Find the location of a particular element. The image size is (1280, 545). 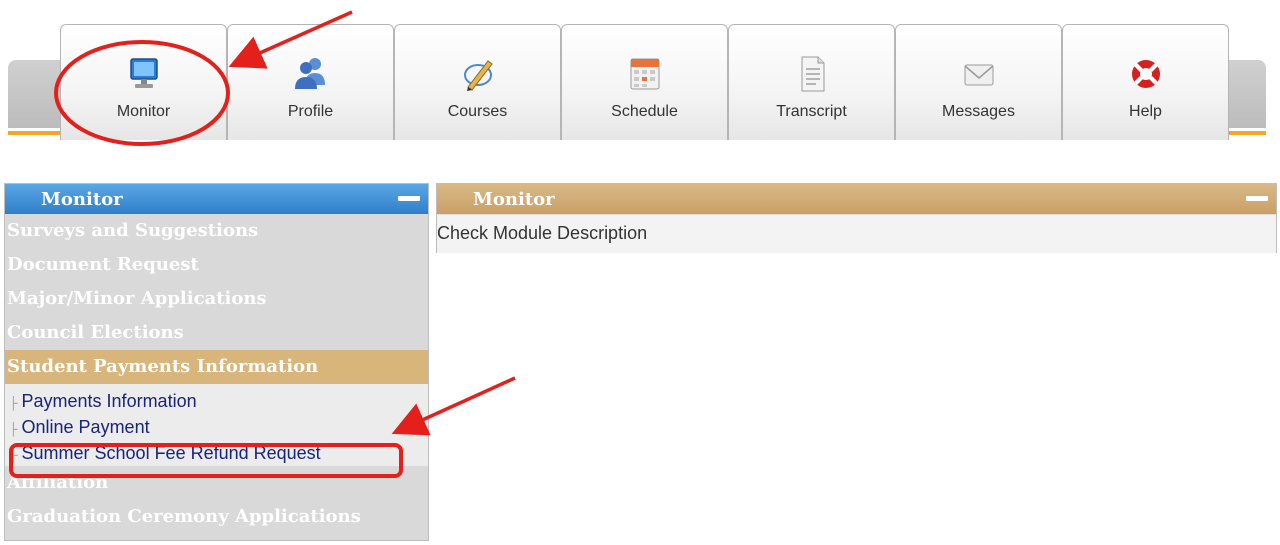

menu-item-affiliation: Affiliation is located at coordinates (216, 483).